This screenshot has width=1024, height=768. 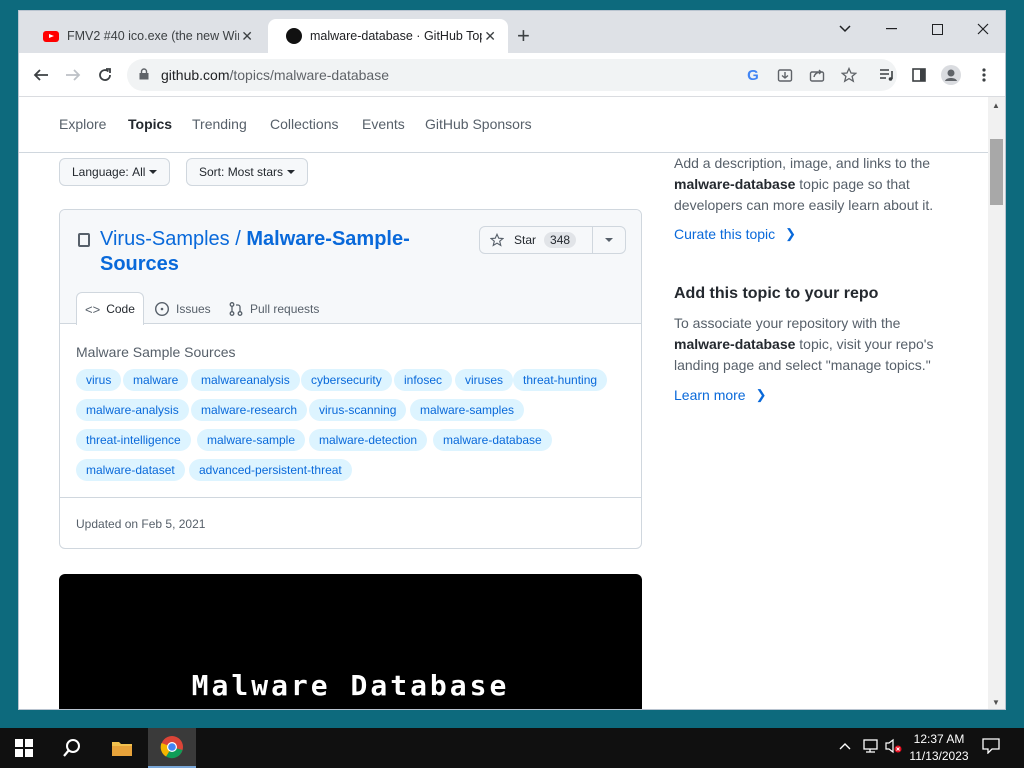 What do you see at coordinates (939, 748) in the screenshot?
I see `taskbar-clock: 12:37 AM 11/13/2023` at bounding box center [939, 748].